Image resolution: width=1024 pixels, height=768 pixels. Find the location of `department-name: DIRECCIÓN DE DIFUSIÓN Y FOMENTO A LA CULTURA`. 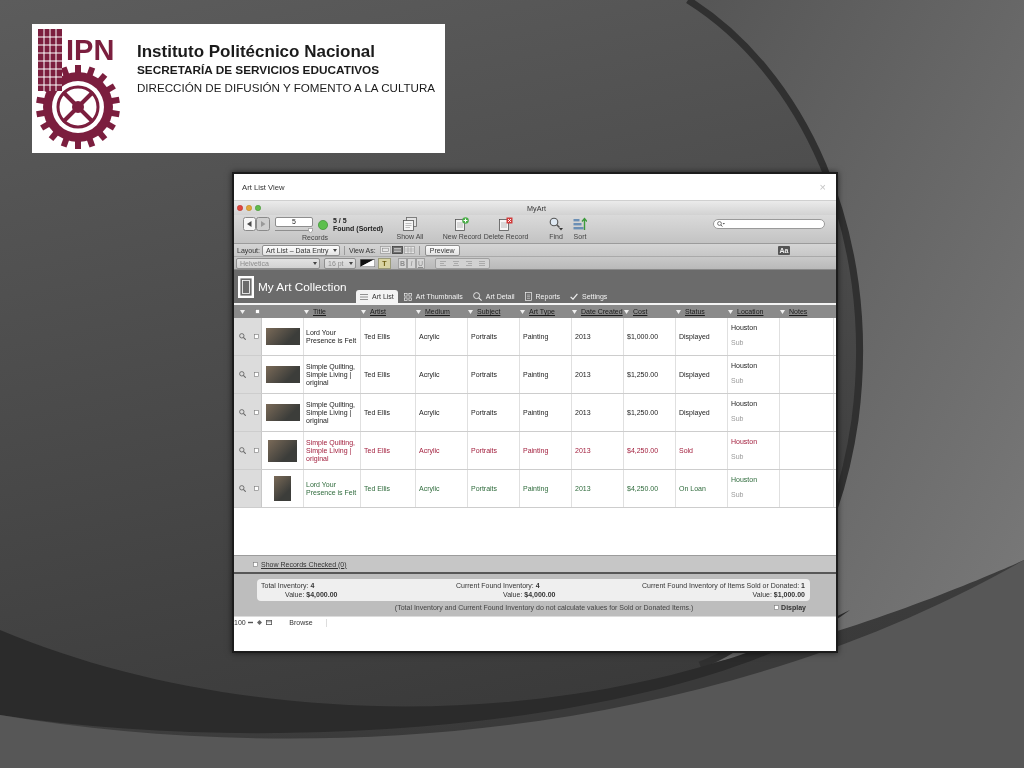

department-name: DIRECCIÓN DE DIFUSIÓN Y FOMENTO A LA CULTURA is located at coordinates (286, 88).